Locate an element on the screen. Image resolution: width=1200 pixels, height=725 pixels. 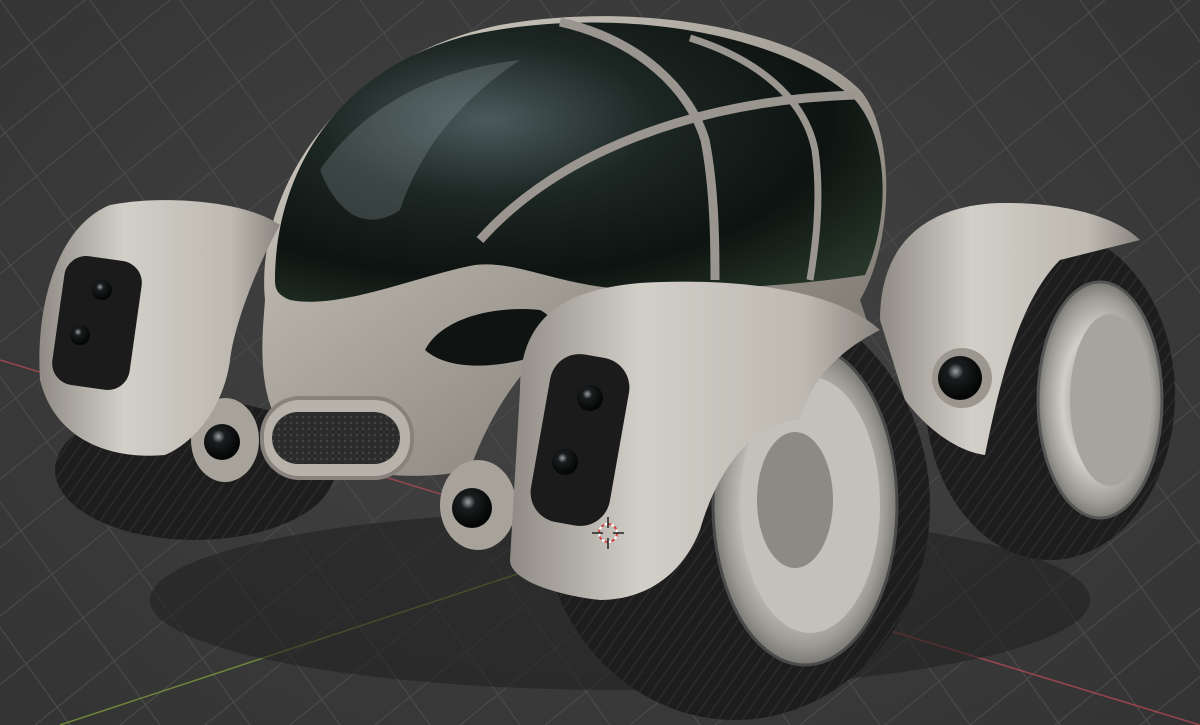
headlamp-right is located at coordinates (478, 505).